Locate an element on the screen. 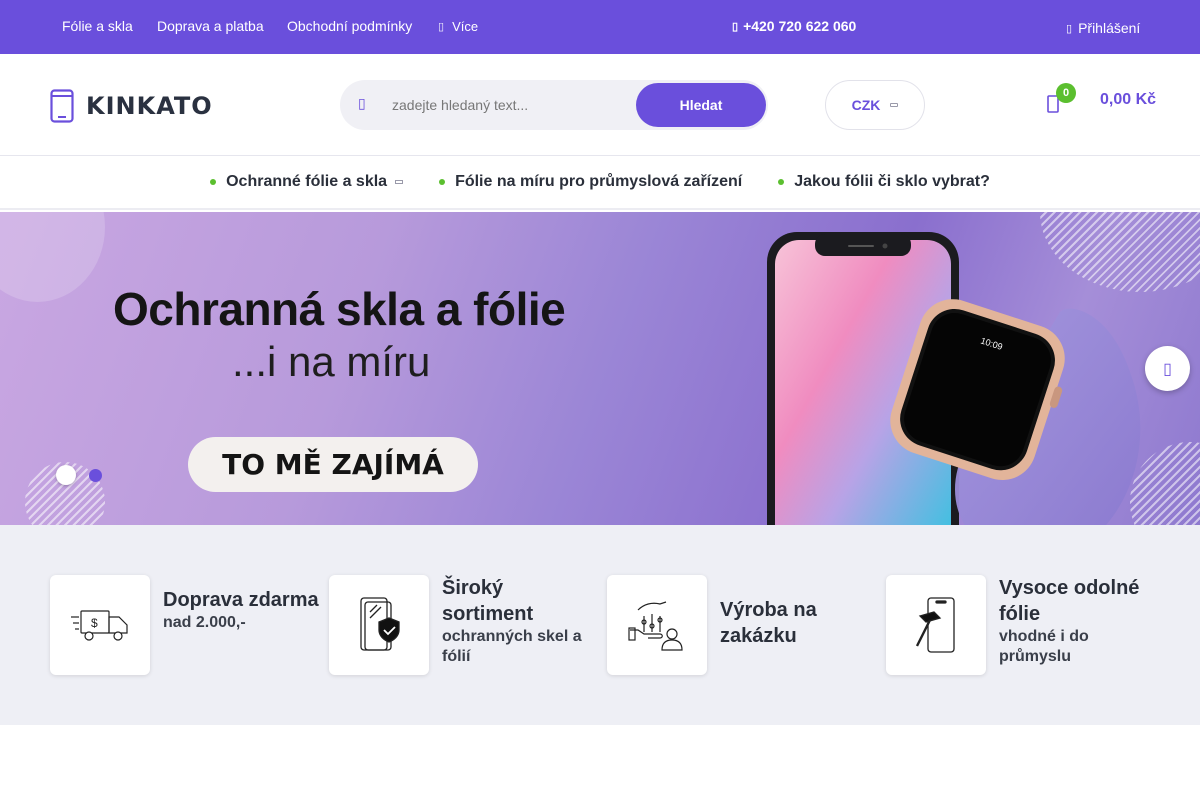 The width and height of the screenshot is (1200, 800). slider-dot-active is located at coordinates (66, 475).